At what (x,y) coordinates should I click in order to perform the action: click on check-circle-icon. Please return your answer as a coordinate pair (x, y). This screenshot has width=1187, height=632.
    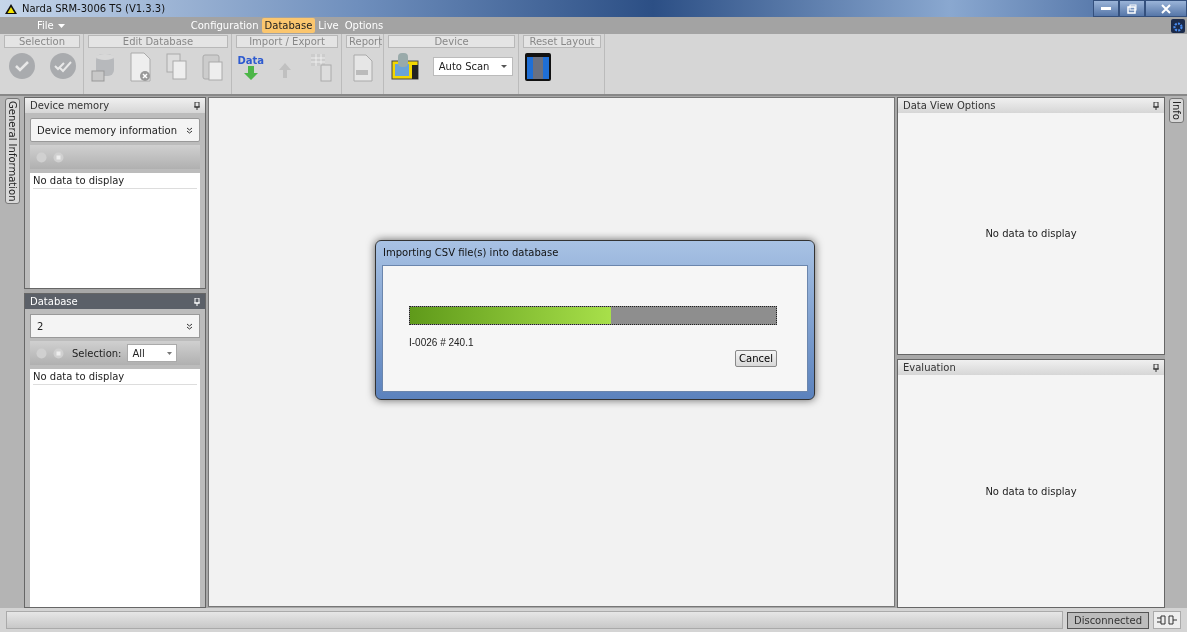
    Looking at the image, I should click on (21, 66).